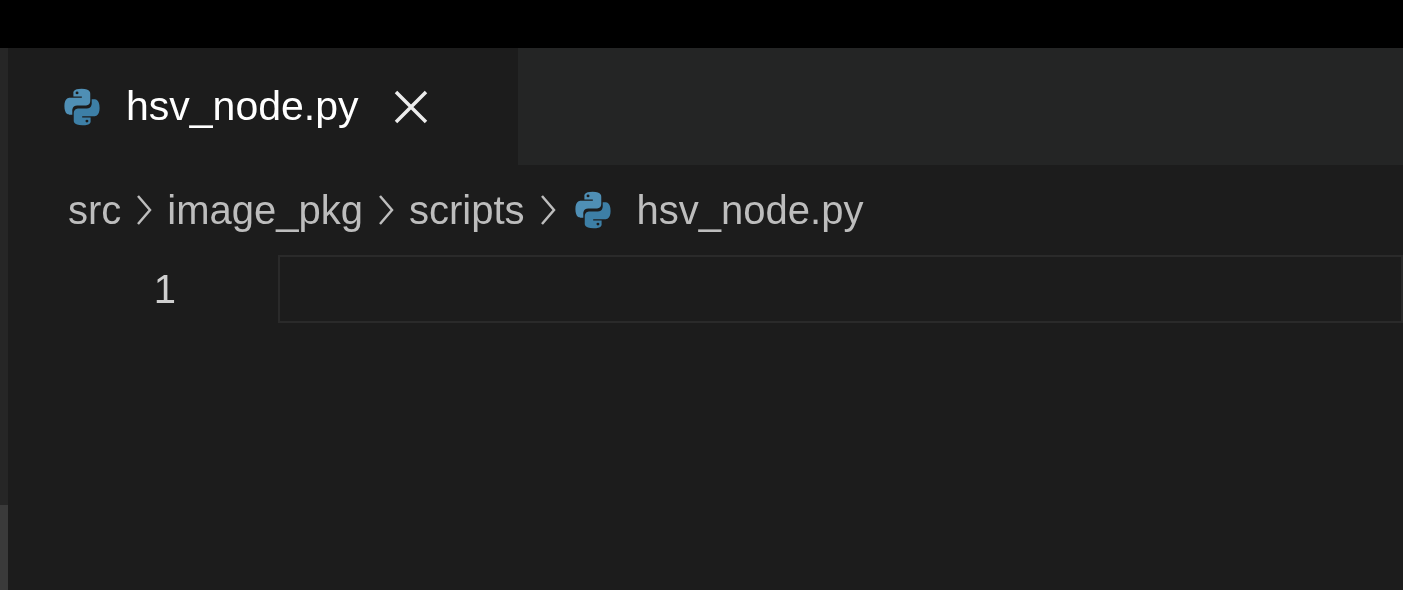 The image size is (1403, 590). I want to click on breadcrumb-item: hsv_node.py, so click(750, 210).